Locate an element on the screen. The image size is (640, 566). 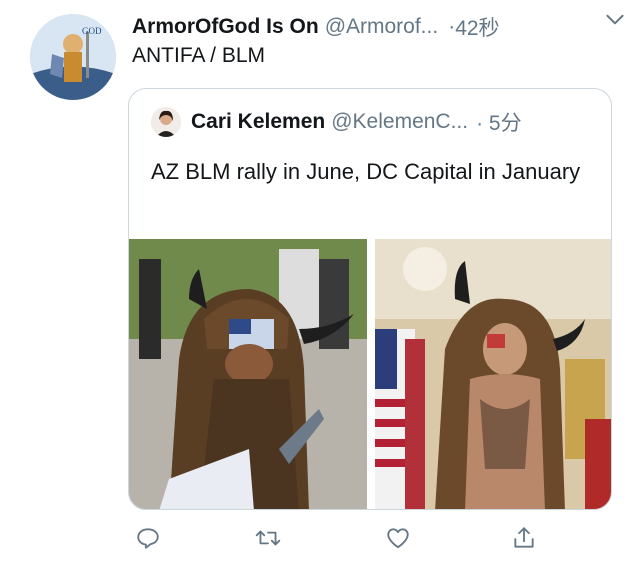
share-icon is located at coordinates (524, 537).